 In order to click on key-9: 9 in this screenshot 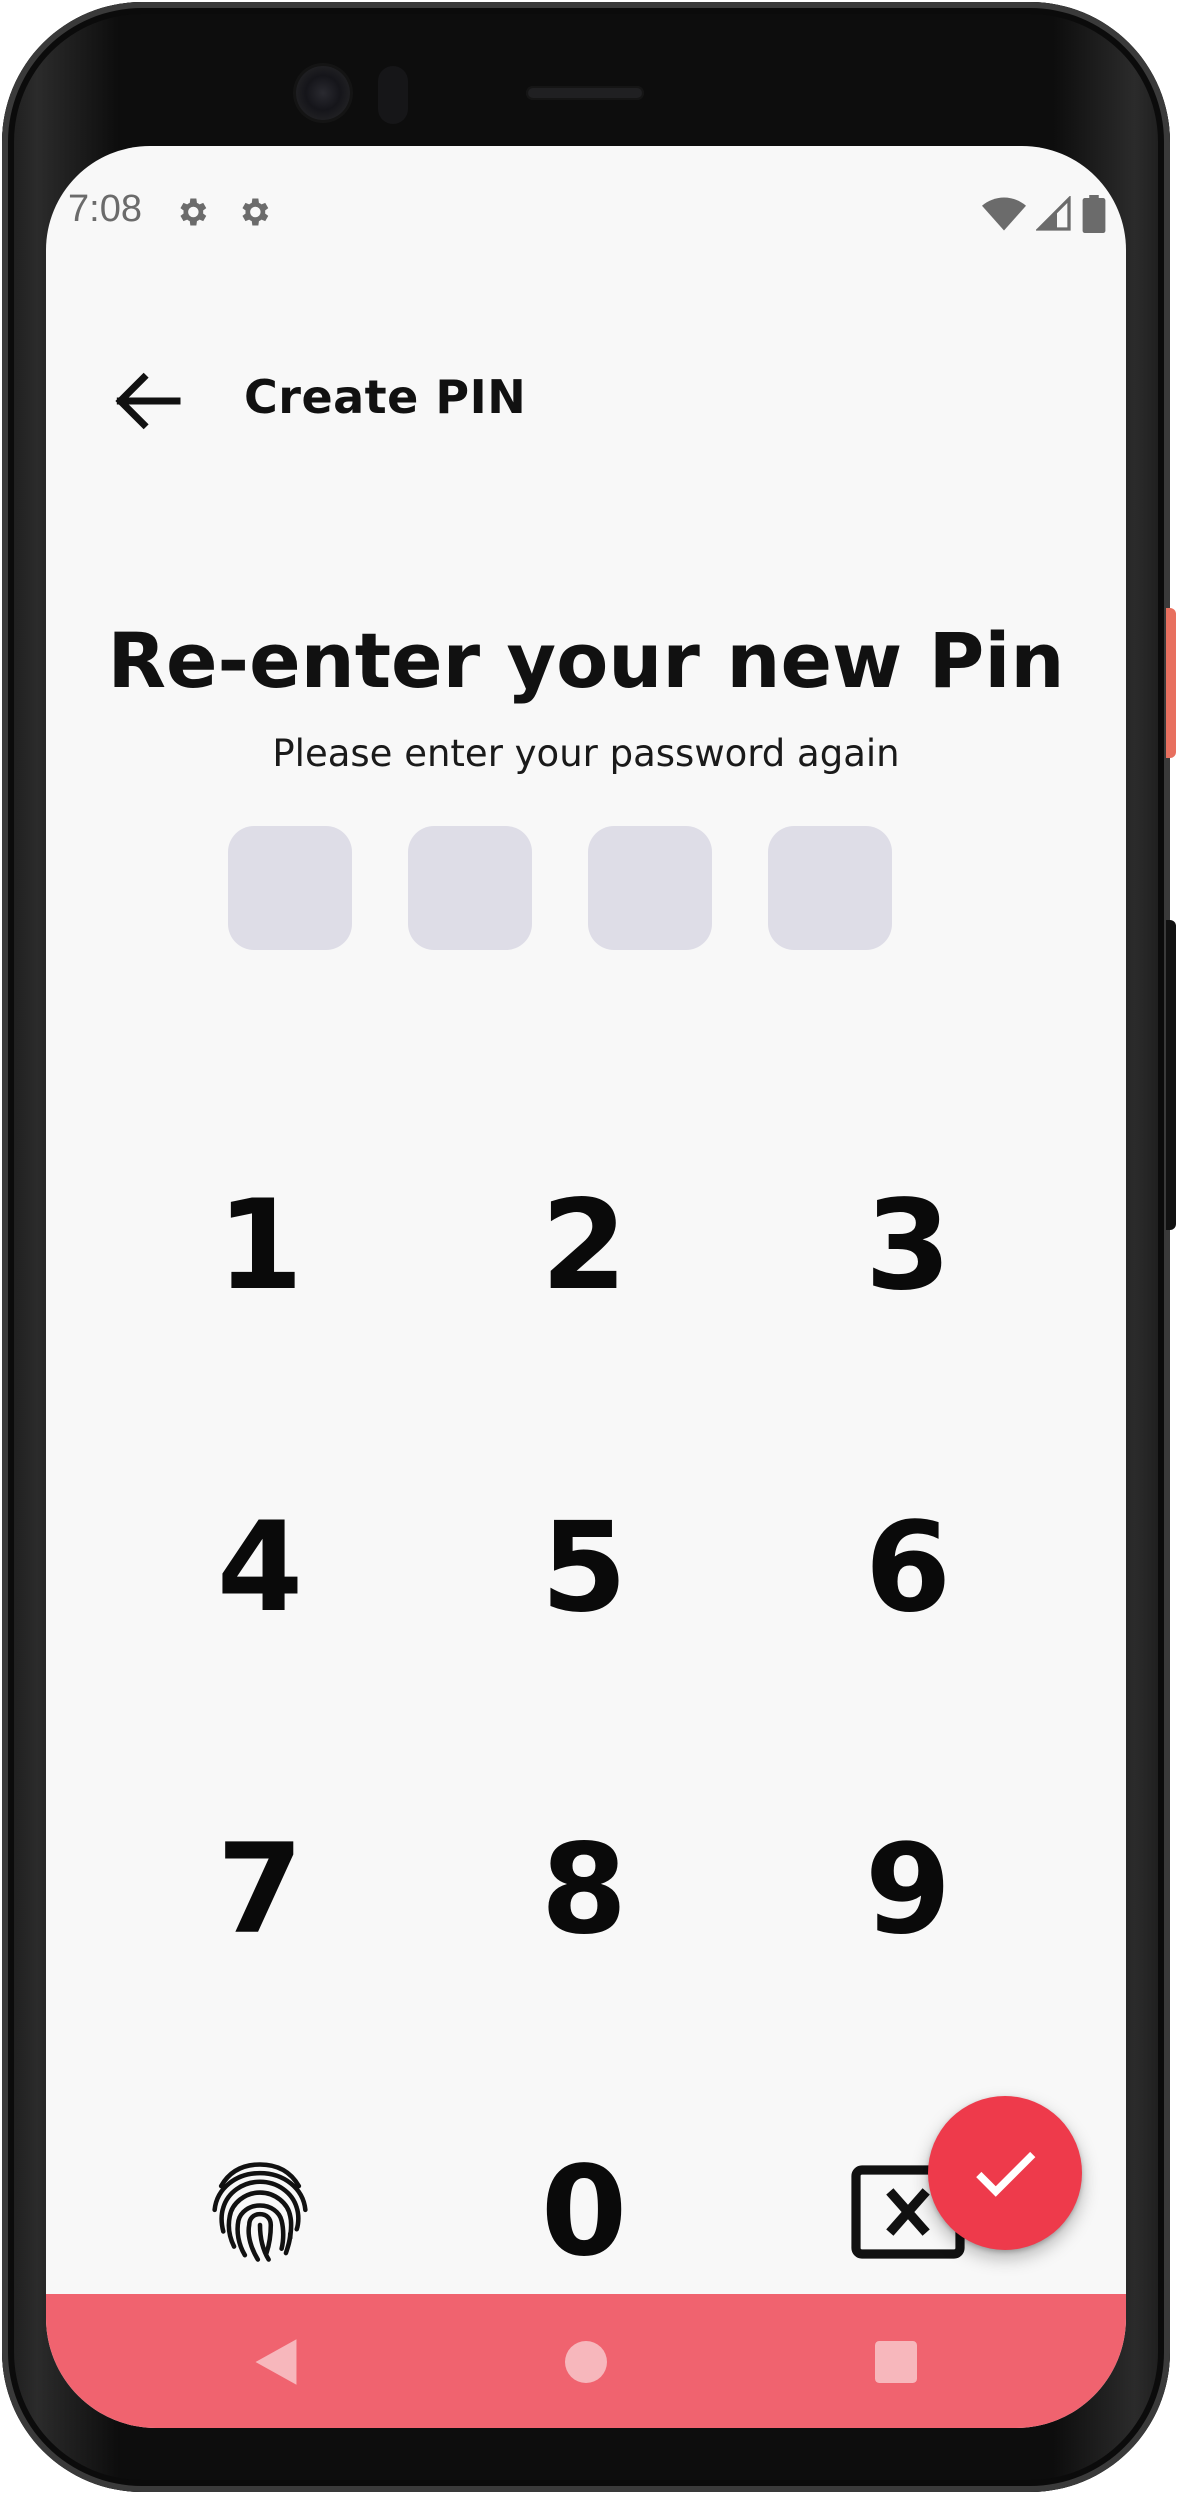, I will do `click(908, 1890)`.